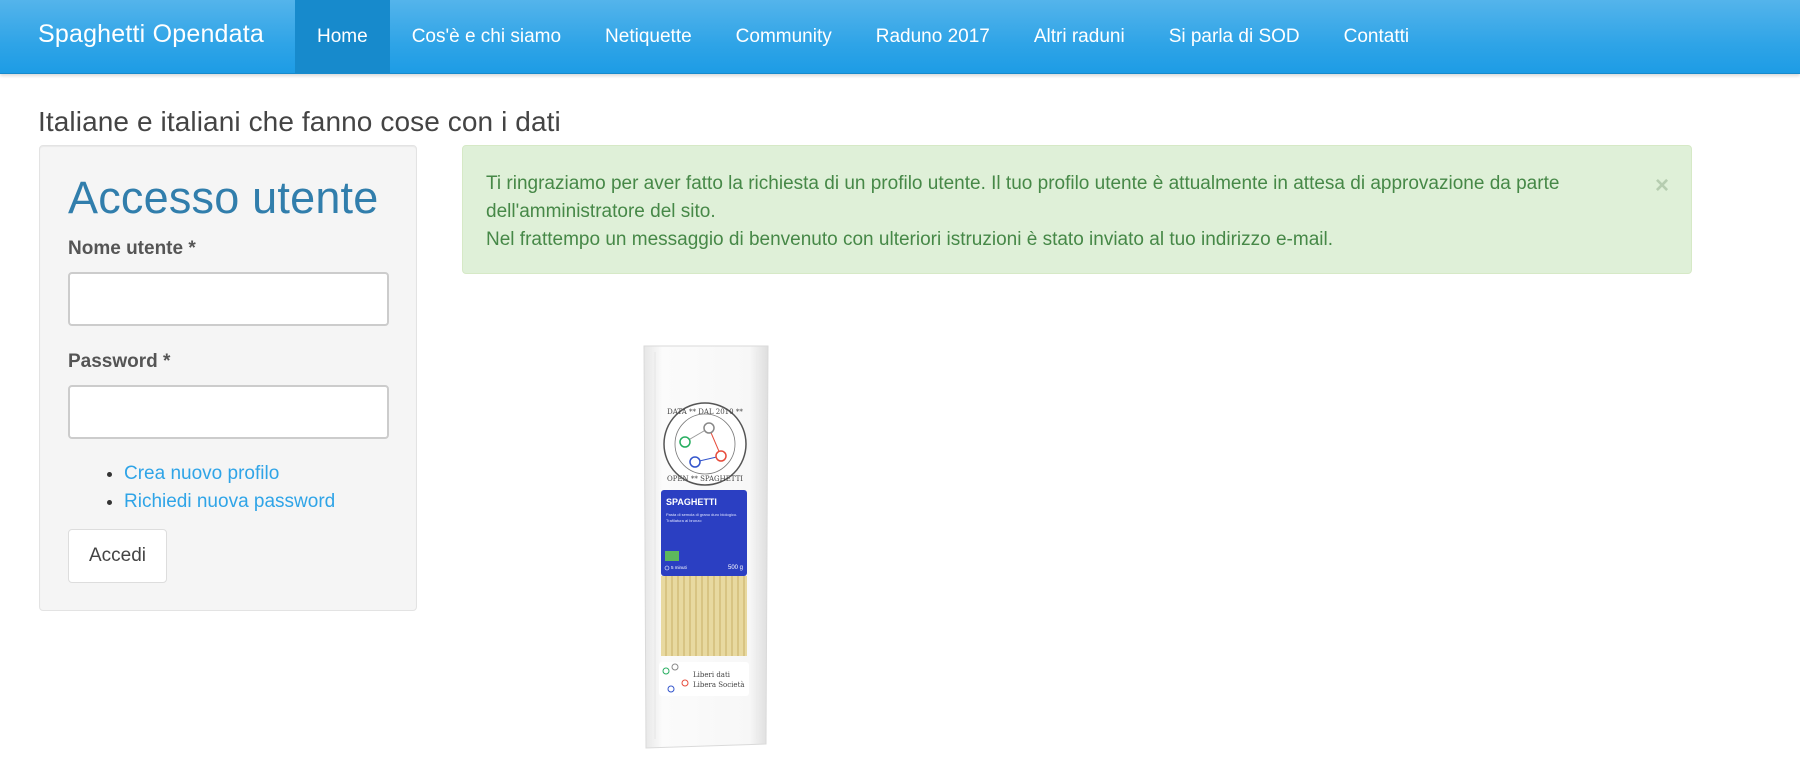 Image resolution: width=1800 pixels, height=778 pixels. What do you see at coordinates (228, 299) in the screenshot?
I see `username-input` at bounding box center [228, 299].